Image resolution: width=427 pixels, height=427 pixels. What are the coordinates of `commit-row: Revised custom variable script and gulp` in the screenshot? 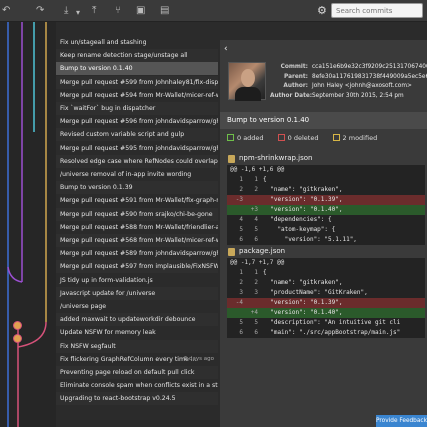 It's located at (137, 135).